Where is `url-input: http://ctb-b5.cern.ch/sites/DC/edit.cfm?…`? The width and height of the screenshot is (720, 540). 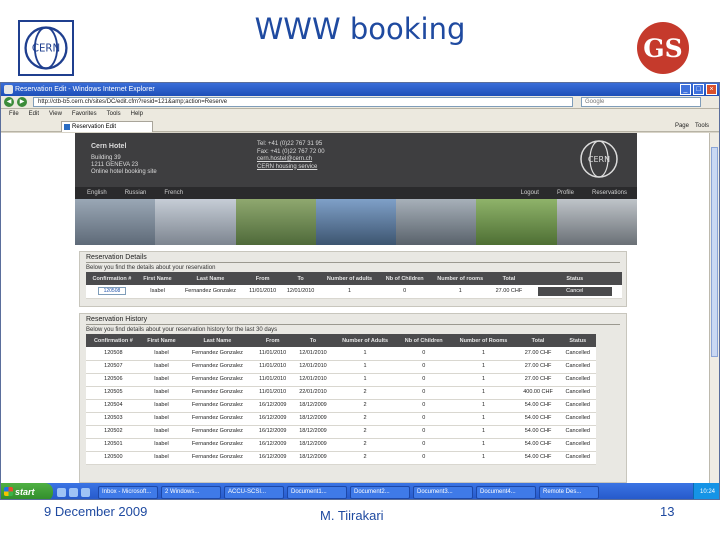
url-input: http://ctb-b5.cern.ch/sites/DC/edit.cfm?… is located at coordinates (303, 102).